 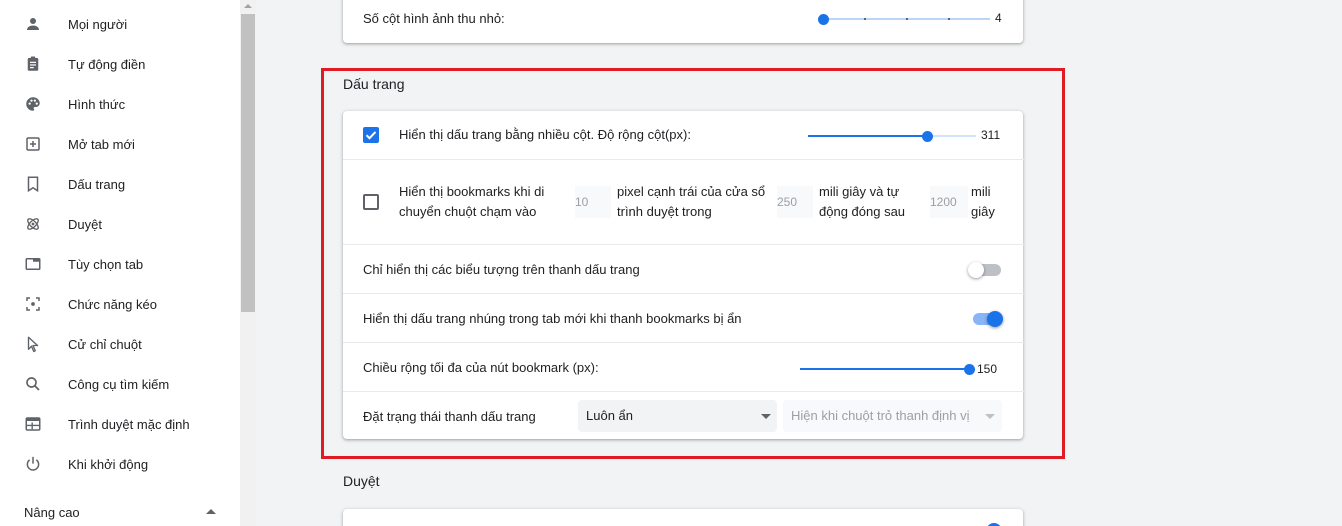 I want to click on search-icon, so click(x=33, y=384).